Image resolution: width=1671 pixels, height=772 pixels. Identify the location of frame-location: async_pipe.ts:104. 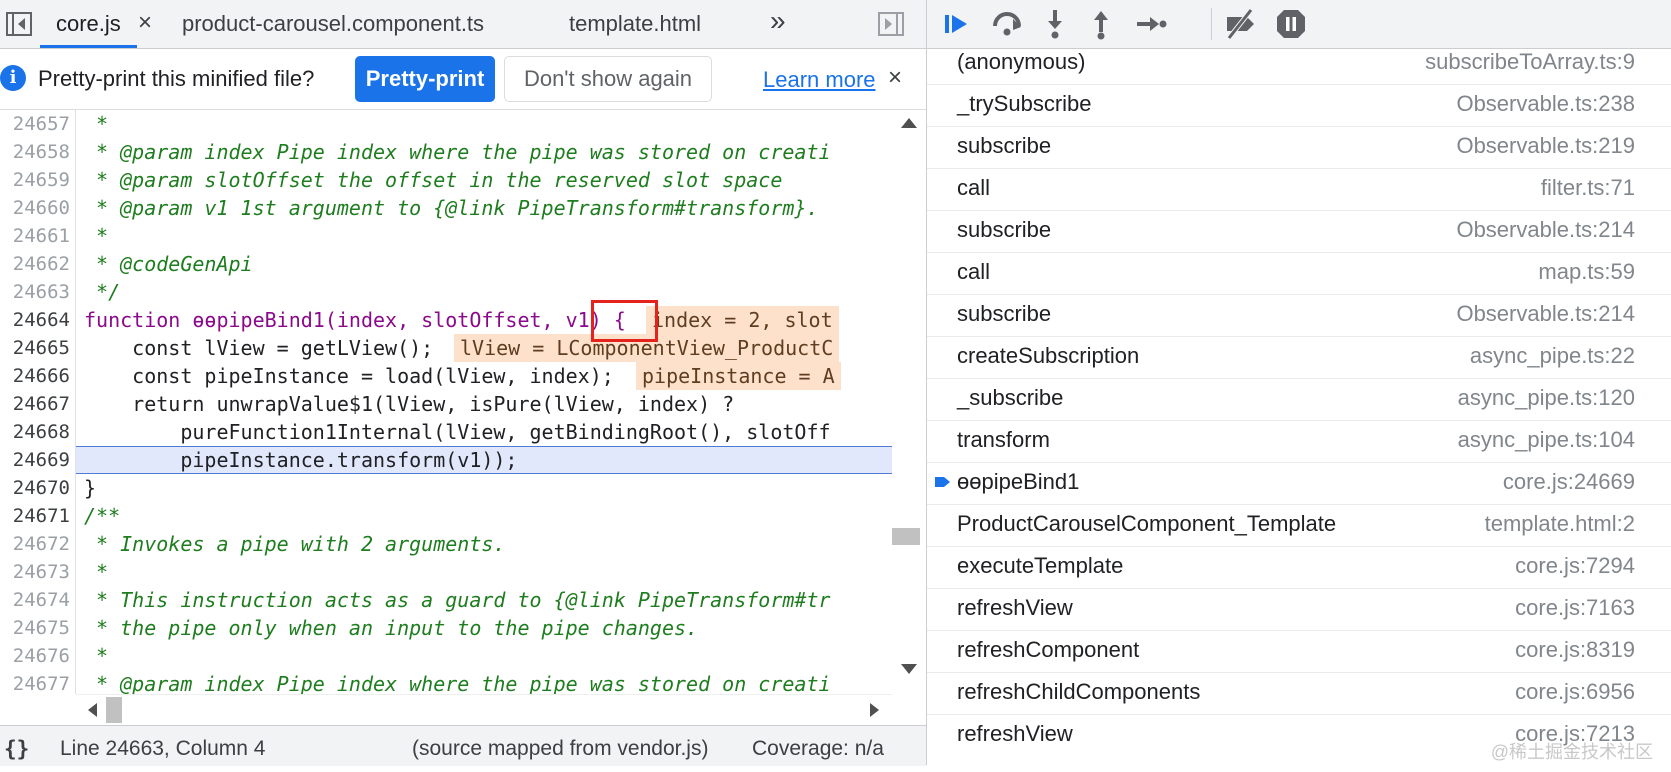
(1546, 440).